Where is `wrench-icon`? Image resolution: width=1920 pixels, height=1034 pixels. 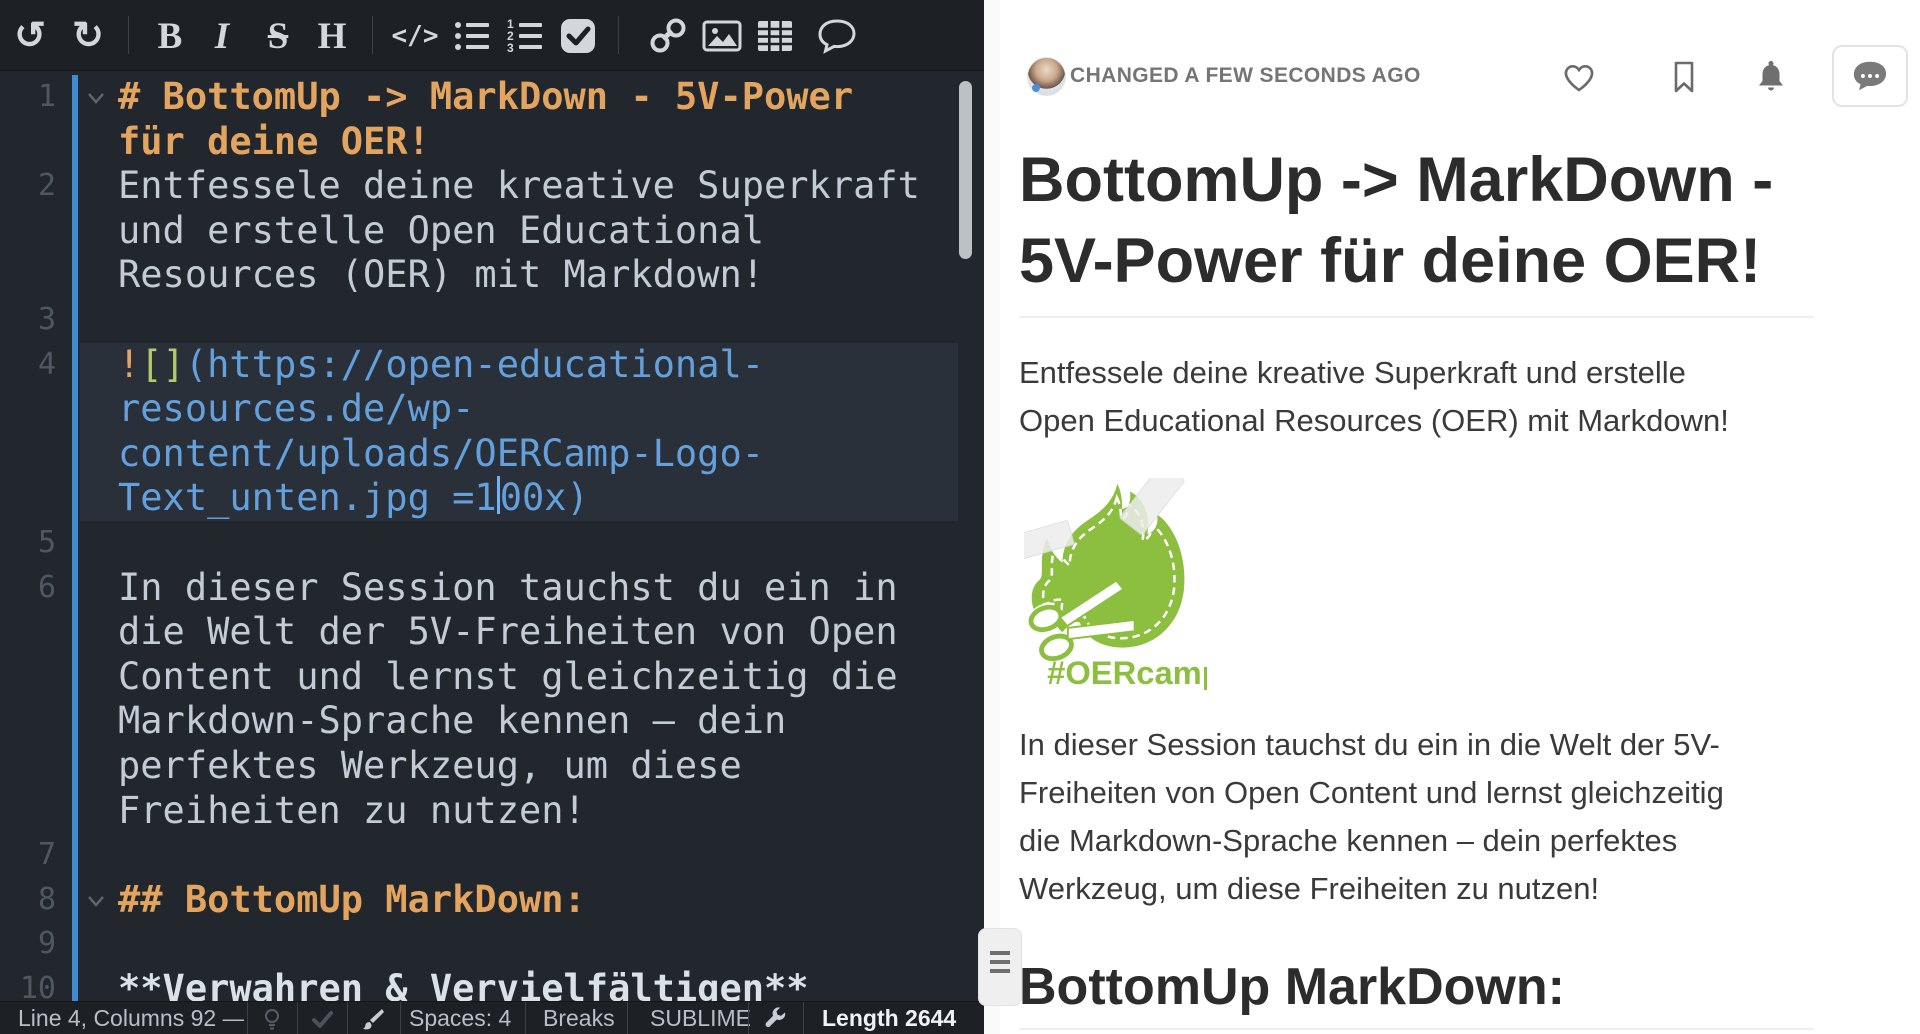
wrench-icon is located at coordinates (775, 1019).